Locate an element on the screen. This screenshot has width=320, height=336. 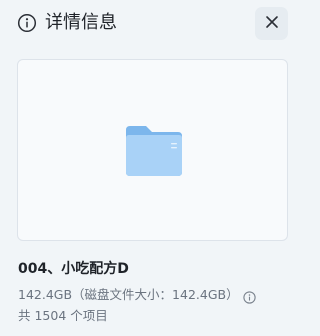
folder-icon is located at coordinates (154, 150).